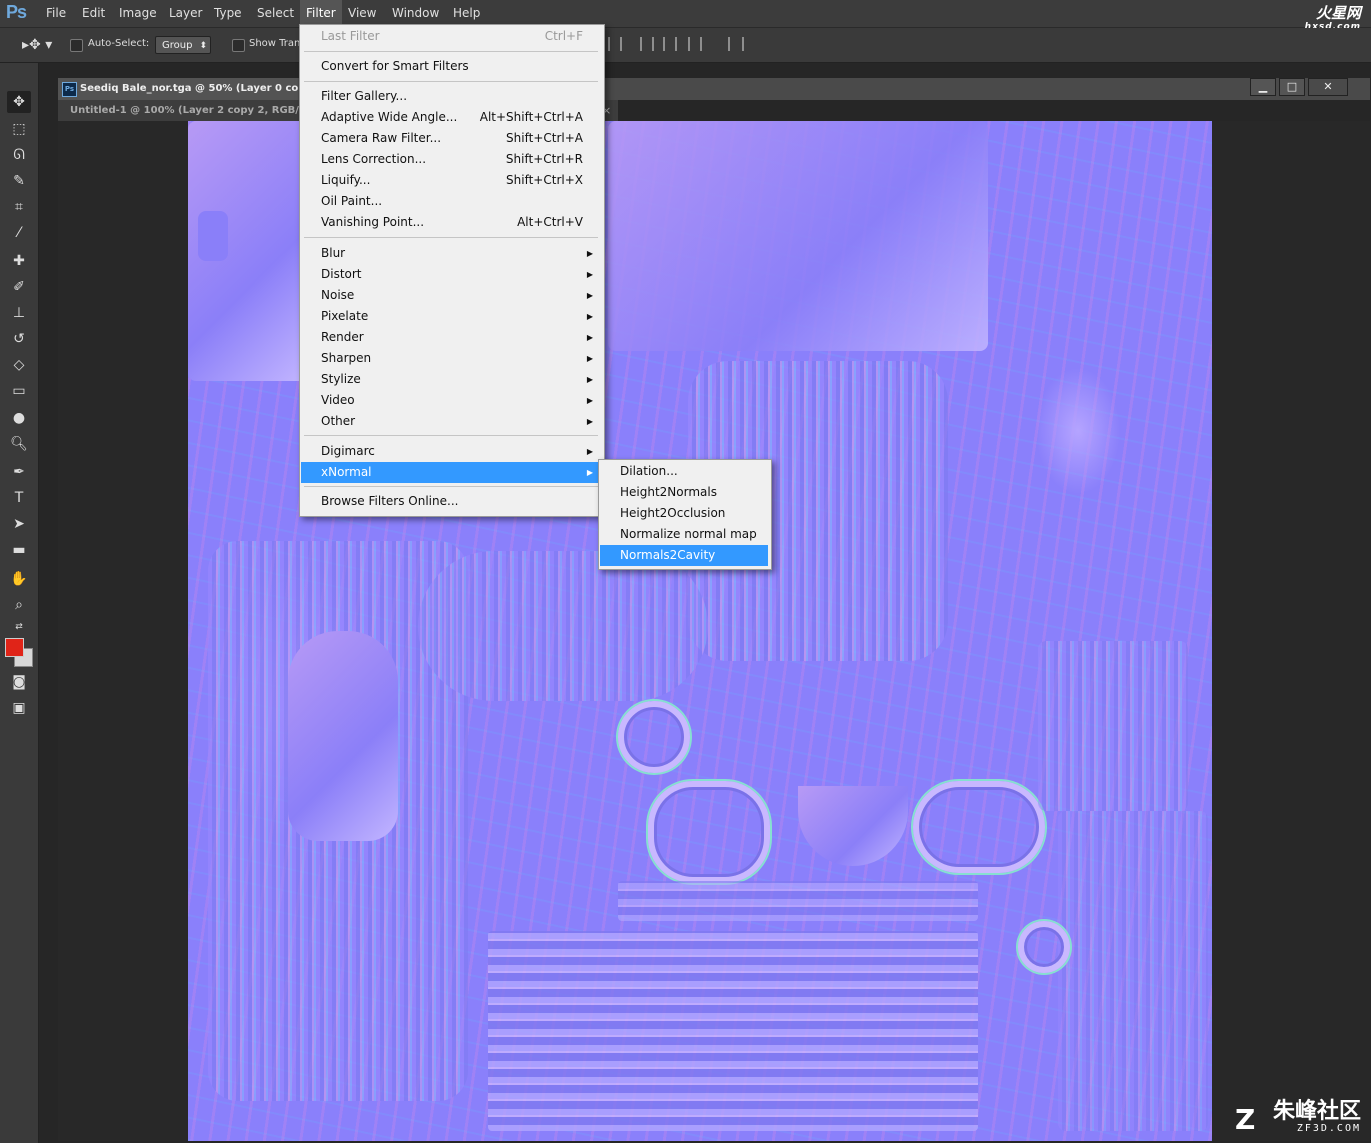 This screenshot has width=1371, height=1143. I want to click on canvas-patch-ring, so click(1044, 947).